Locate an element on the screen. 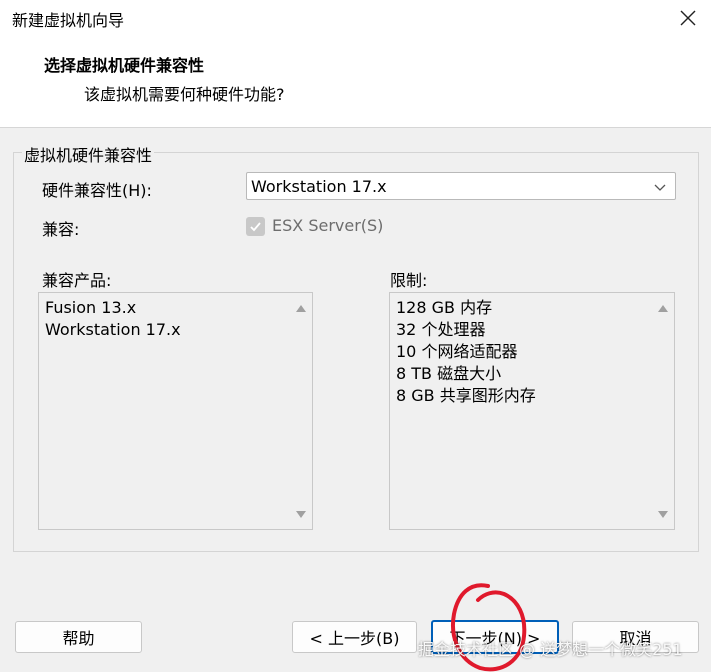  esx-label: ESX Server(S) is located at coordinates (328, 225).